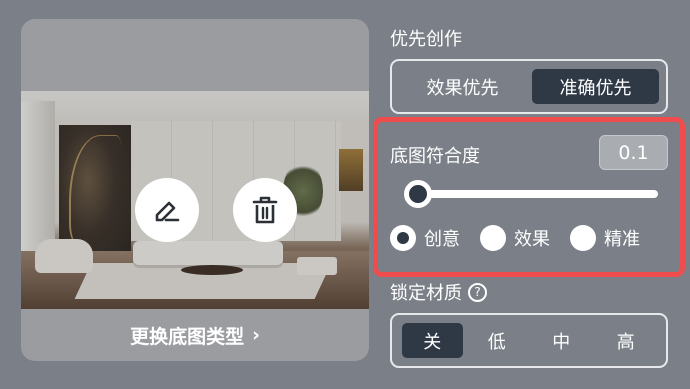 The height and width of the screenshot is (389, 690). I want to click on lock-material-header: 锁定材质 ?, so click(438, 292).